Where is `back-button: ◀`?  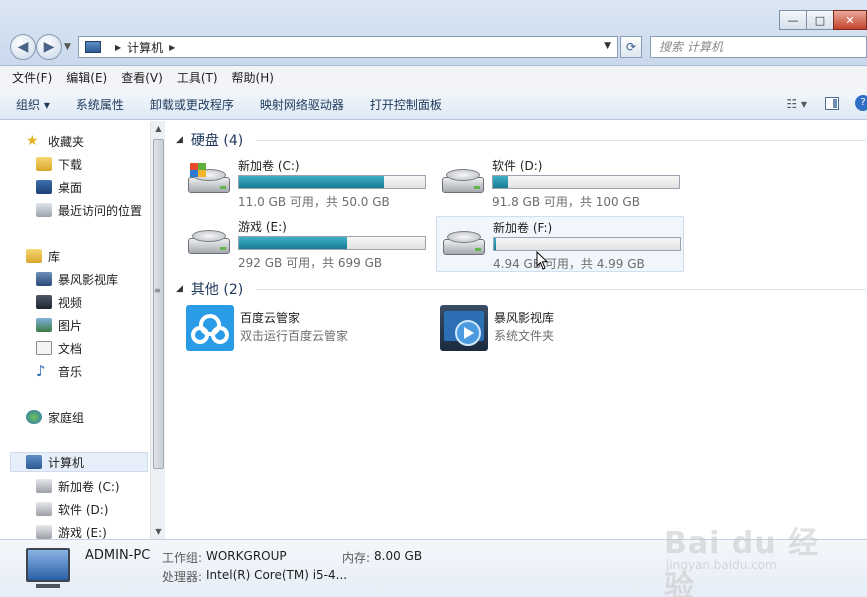 back-button: ◀ is located at coordinates (23, 47).